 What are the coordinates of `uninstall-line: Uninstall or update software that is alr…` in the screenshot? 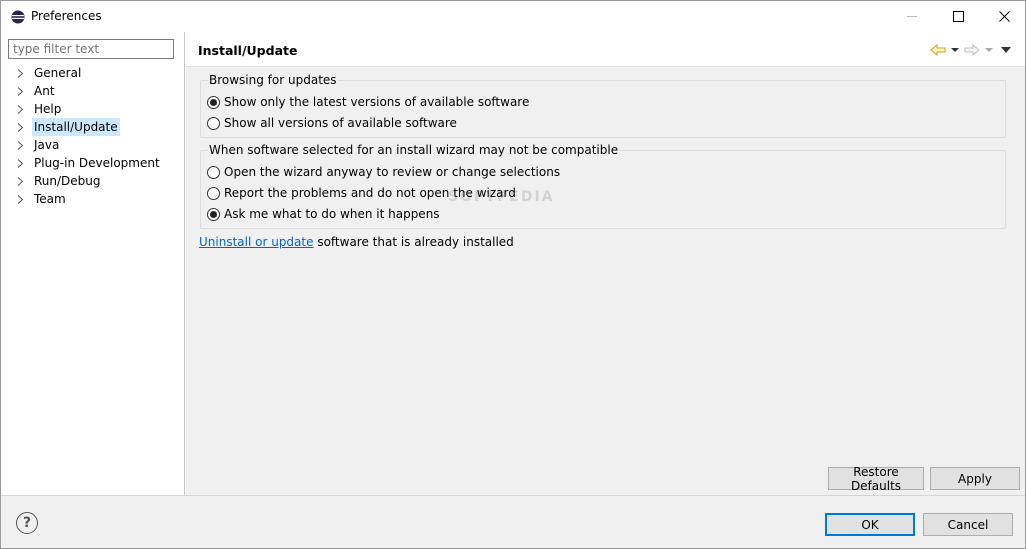 It's located at (356, 242).